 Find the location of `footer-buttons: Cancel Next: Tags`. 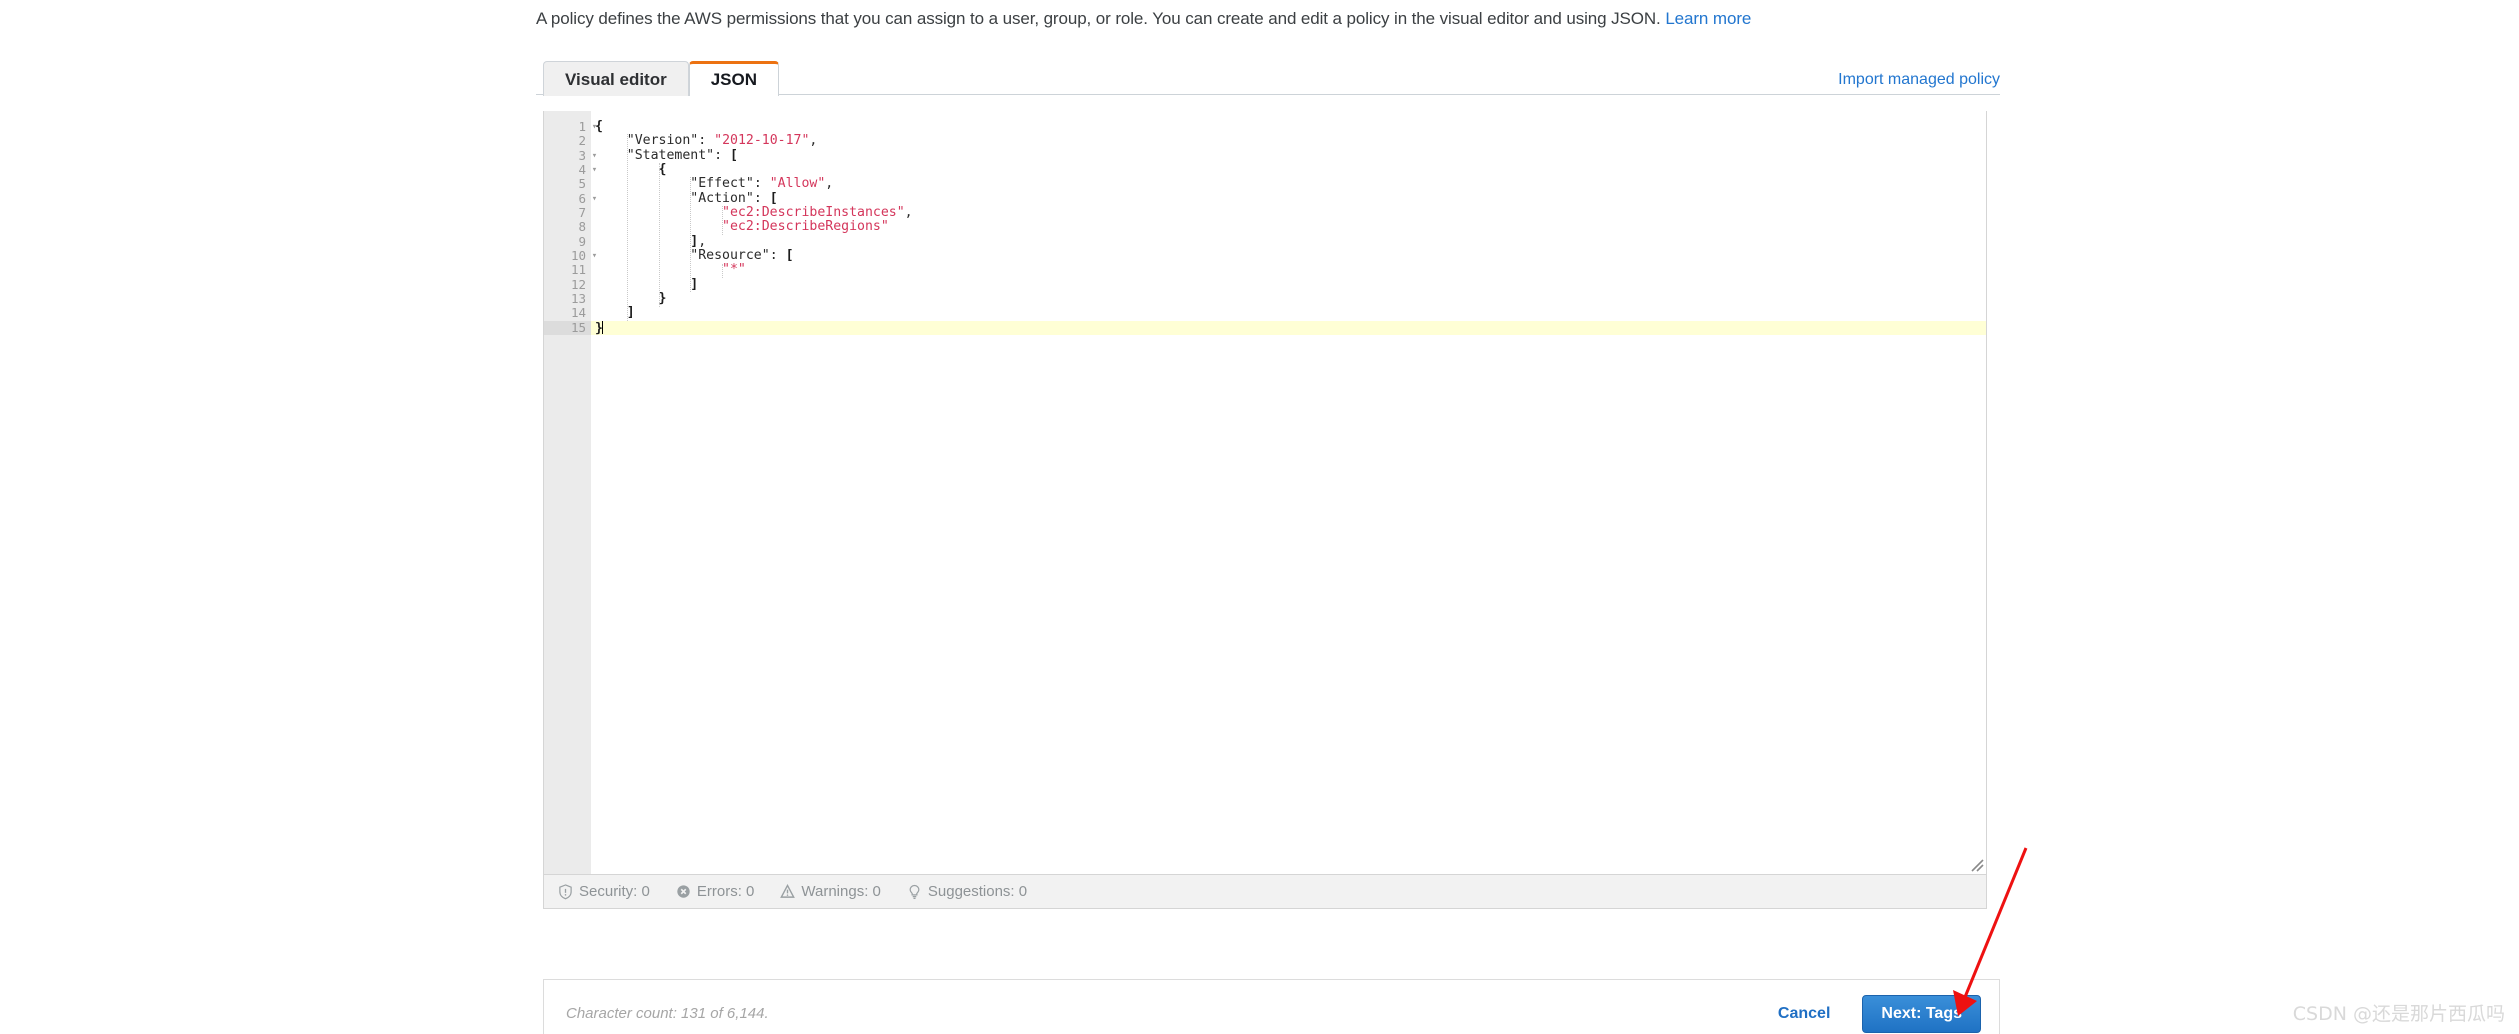

footer-buttons: Cancel Next: Tags is located at coordinates (1875, 1013).